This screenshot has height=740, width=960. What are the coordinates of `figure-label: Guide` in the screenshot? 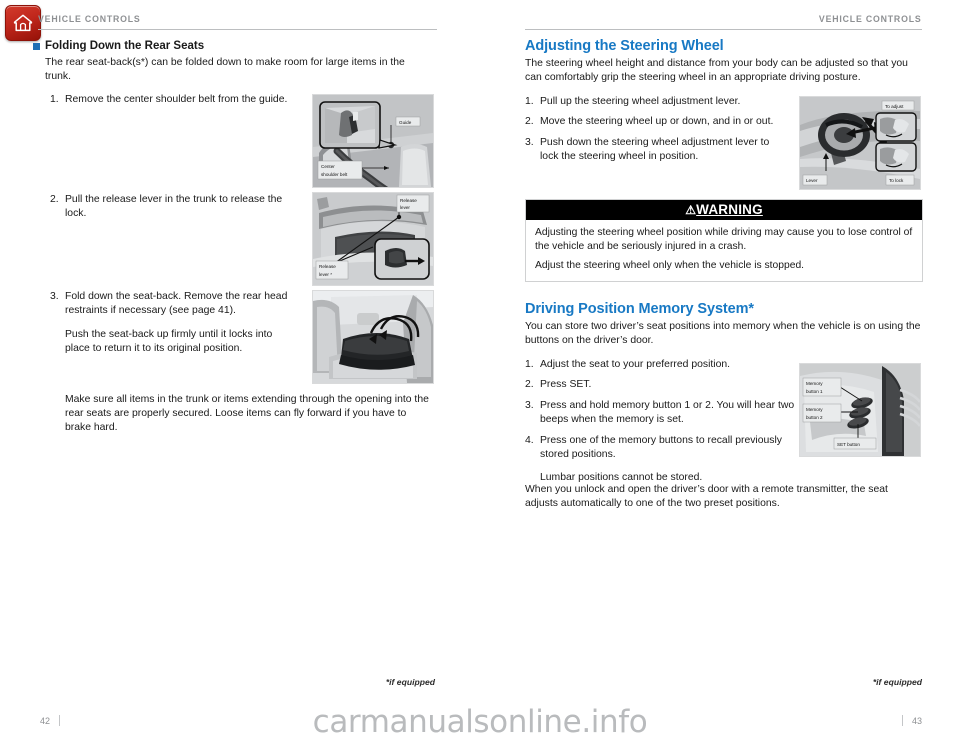 It's located at (405, 122).